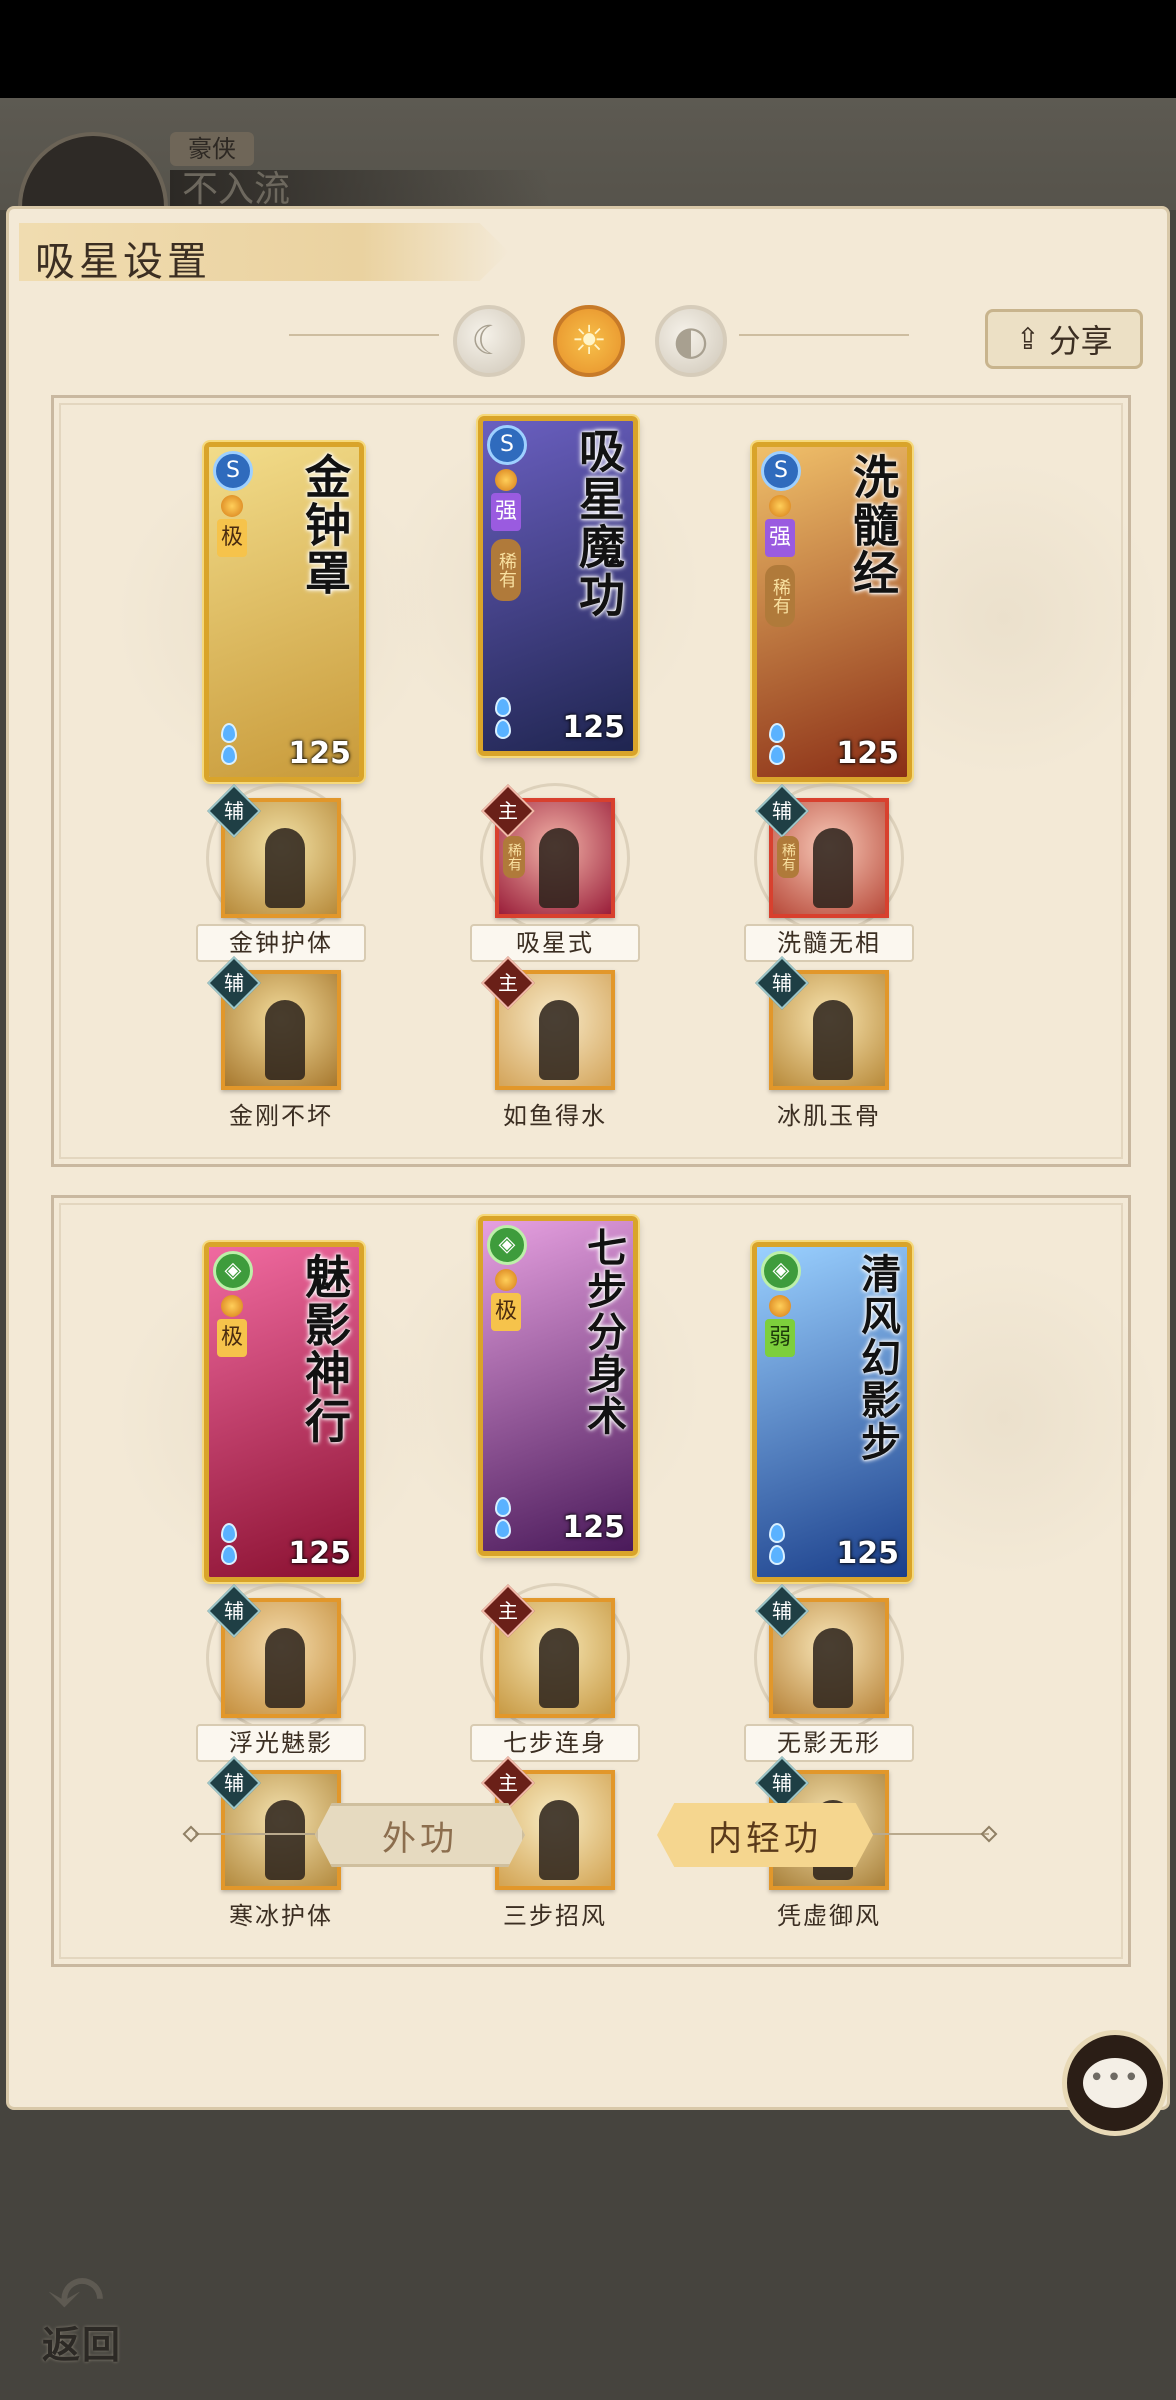  What do you see at coordinates (555, 1916) in the screenshot?
I see `skill-name: 三步招风` at bounding box center [555, 1916].